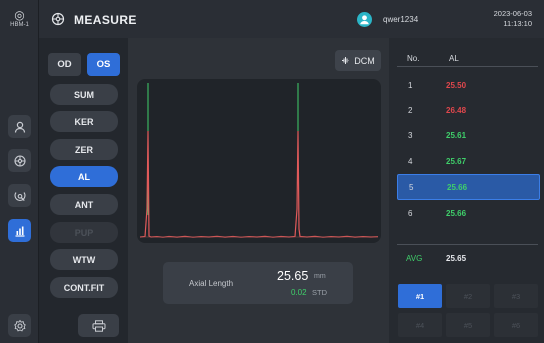  Describe the element at coordinates (64, 64) in the screenshot. I see `od-toggle-button: OD` at that location.